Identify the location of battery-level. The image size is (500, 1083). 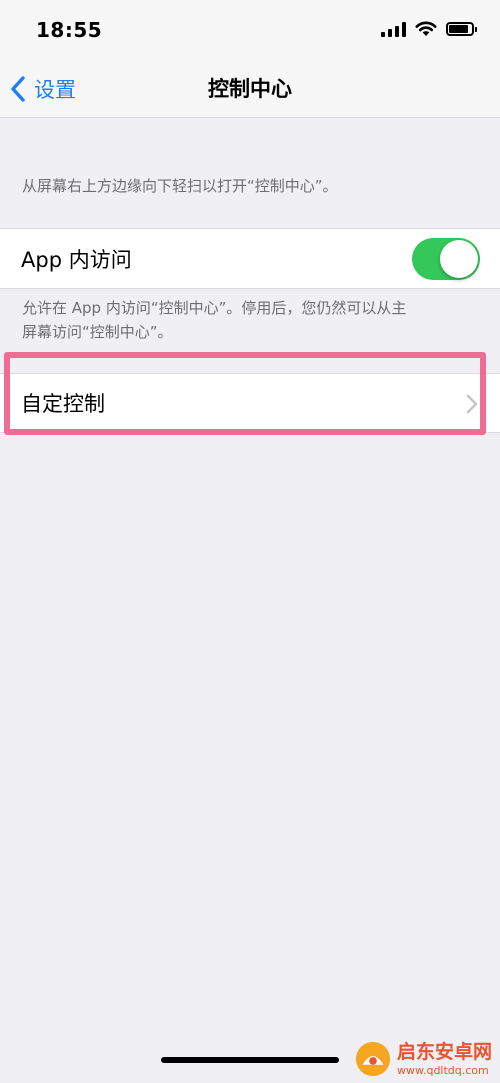
(458, 29).